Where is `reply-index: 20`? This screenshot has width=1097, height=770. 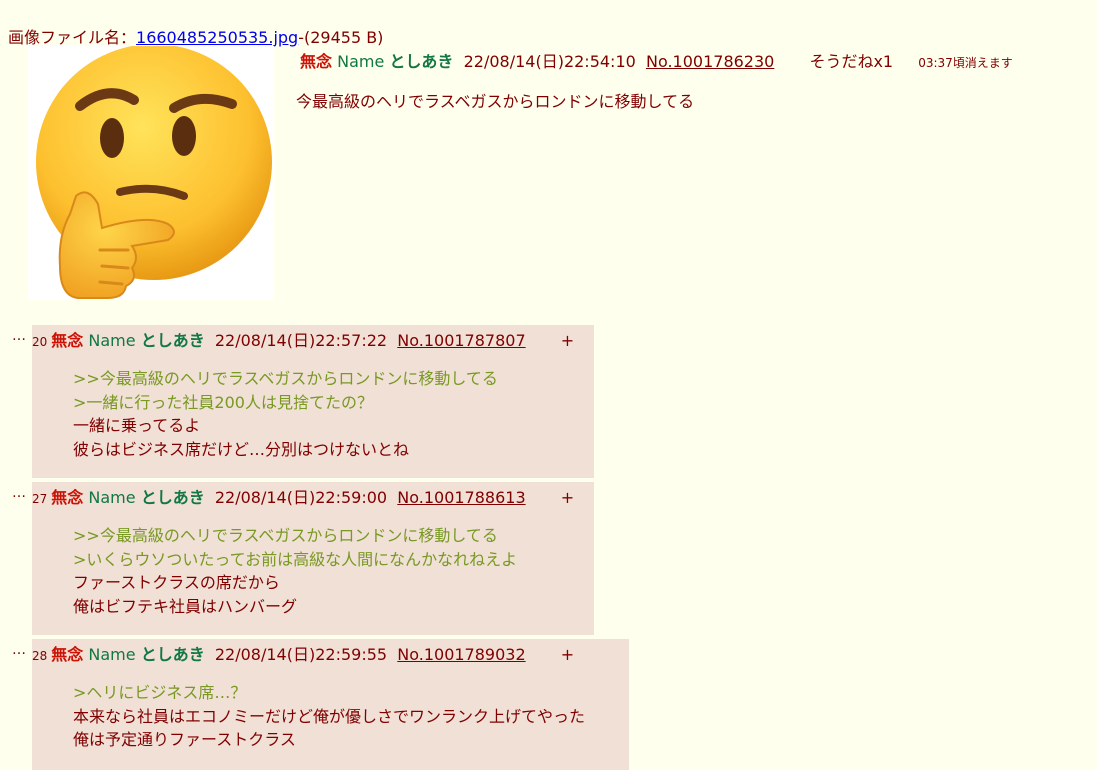
reply-index: 20 is located at coordinates (40, 342).